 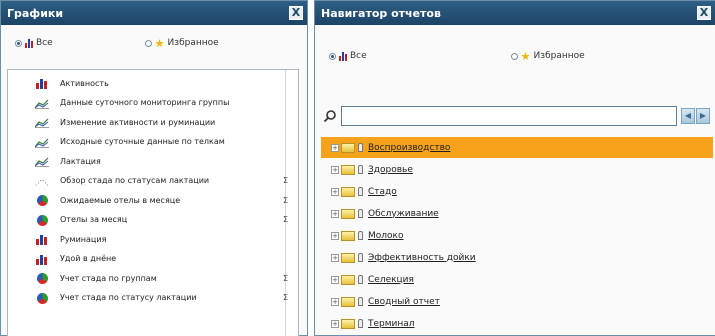 I want to click on graph-list-item-label: Лактация, so click(x=80, y=161).